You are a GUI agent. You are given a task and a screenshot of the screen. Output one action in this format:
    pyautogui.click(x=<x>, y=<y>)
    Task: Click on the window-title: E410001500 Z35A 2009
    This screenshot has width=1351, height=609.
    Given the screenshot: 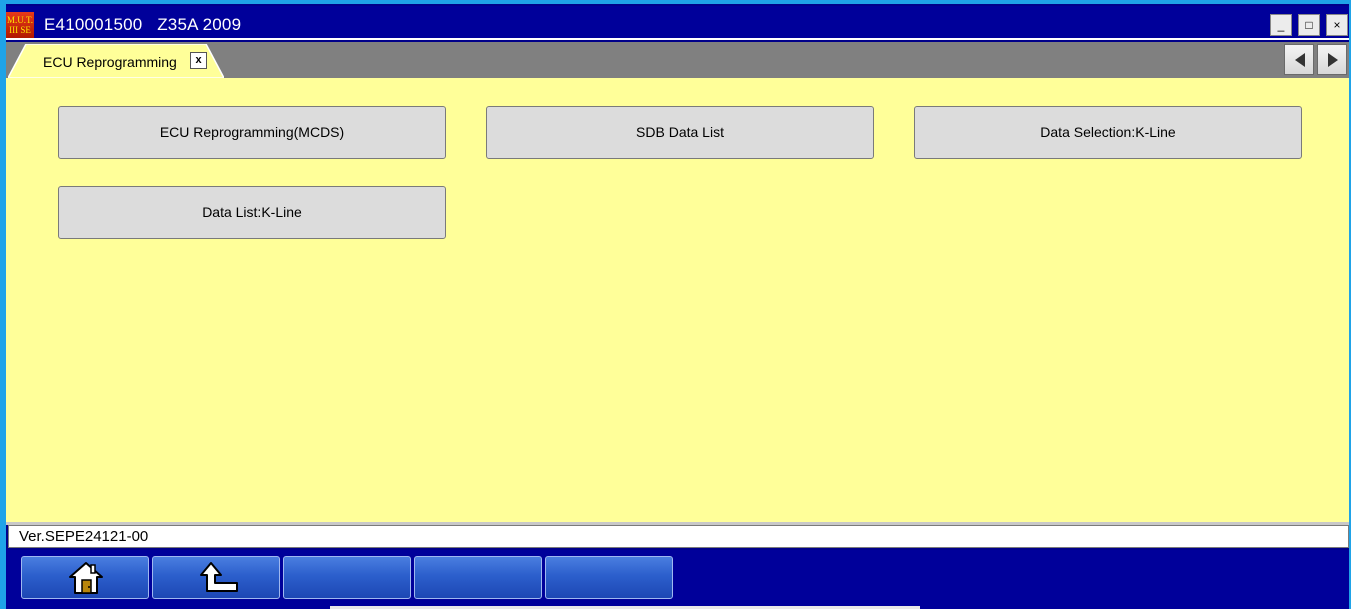 What is the action you would take?
    pyautogui.click(x=143, y=24)
    